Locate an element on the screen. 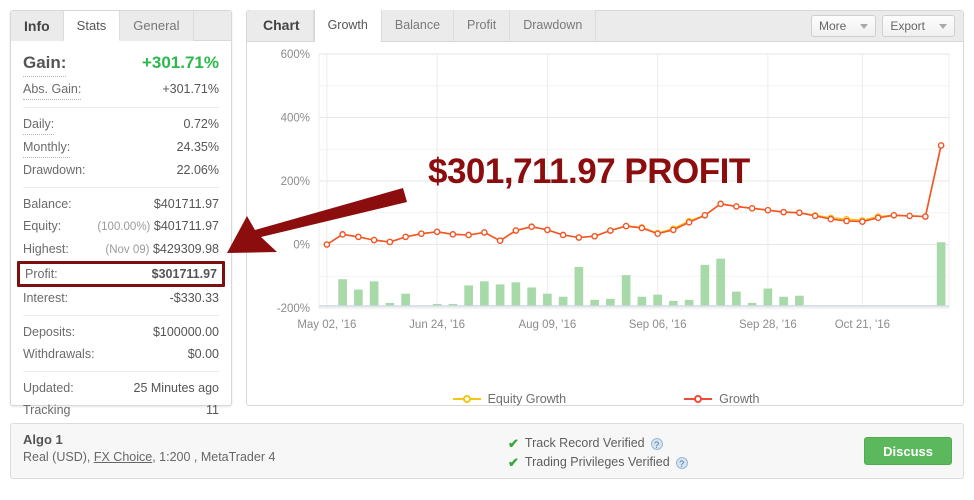  chart-tab-drawdown: Drawdown is located at coordinates (553, 25).